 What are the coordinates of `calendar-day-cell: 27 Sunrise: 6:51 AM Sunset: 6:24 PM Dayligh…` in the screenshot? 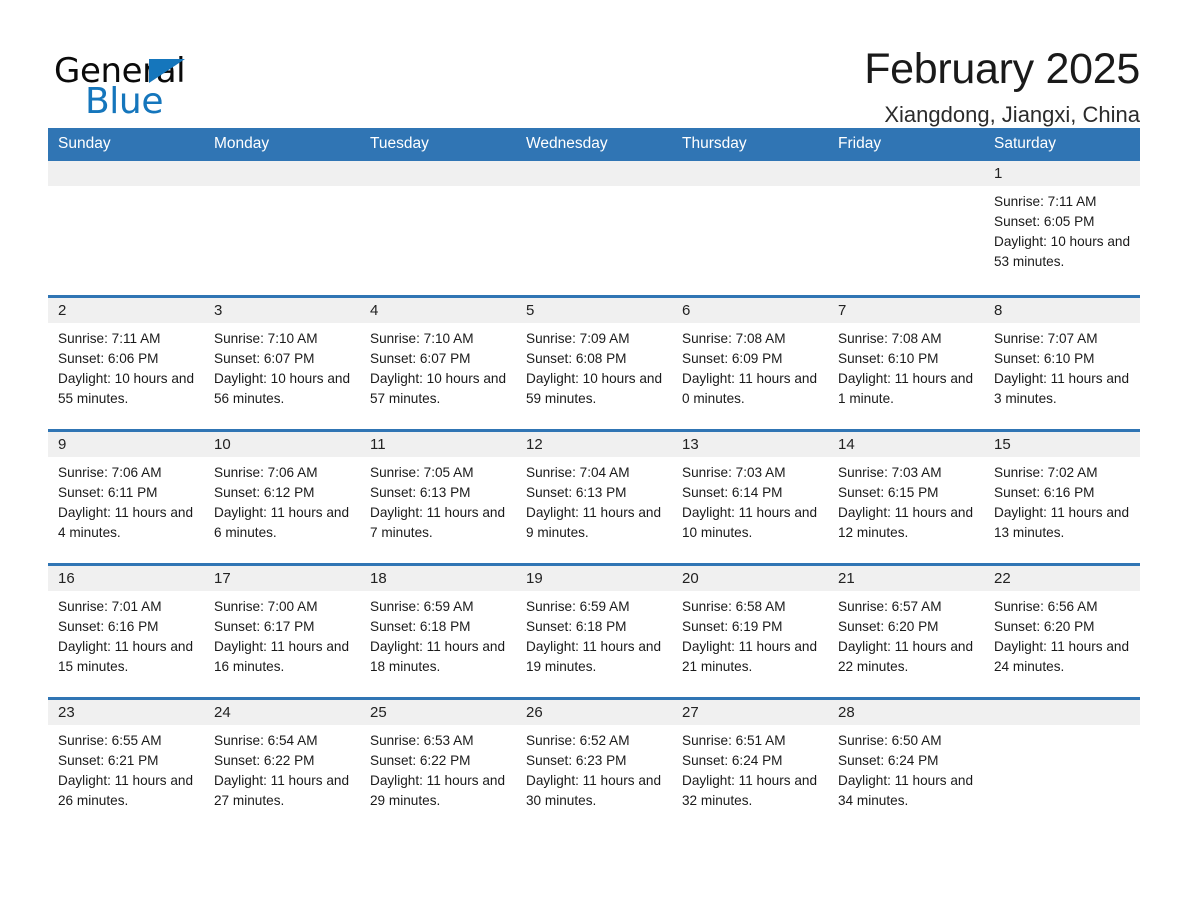 It's located at (750, 766).